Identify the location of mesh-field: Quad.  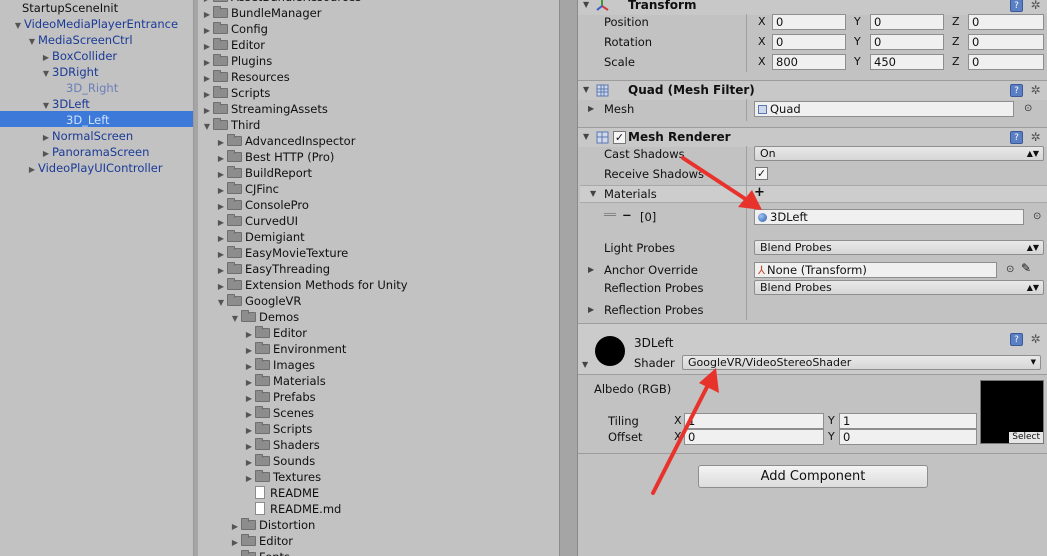
(884, 109).